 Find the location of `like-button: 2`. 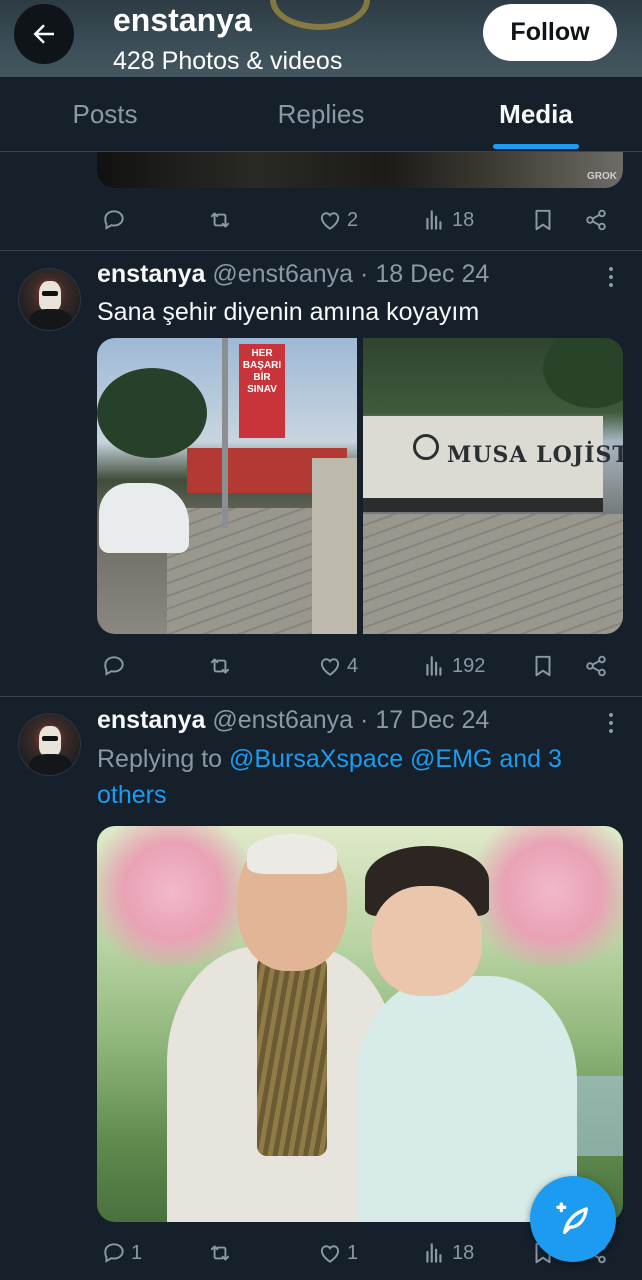

like-button: 2 is located at coordinates (337, 220).